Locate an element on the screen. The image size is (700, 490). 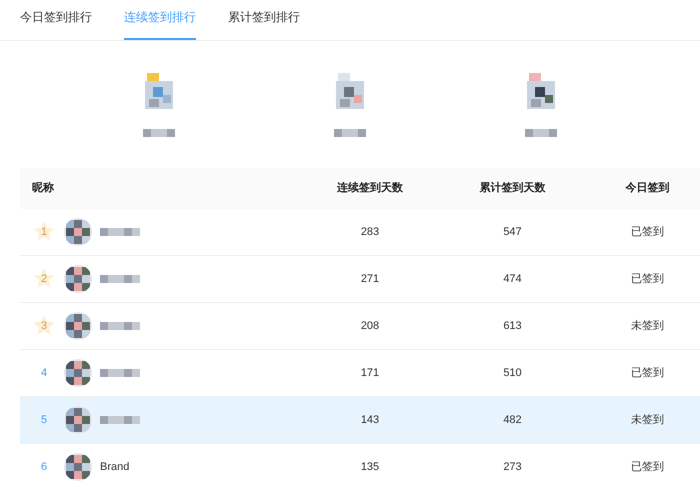
table-cell-text: 171 is located at coordinates (370, 373).